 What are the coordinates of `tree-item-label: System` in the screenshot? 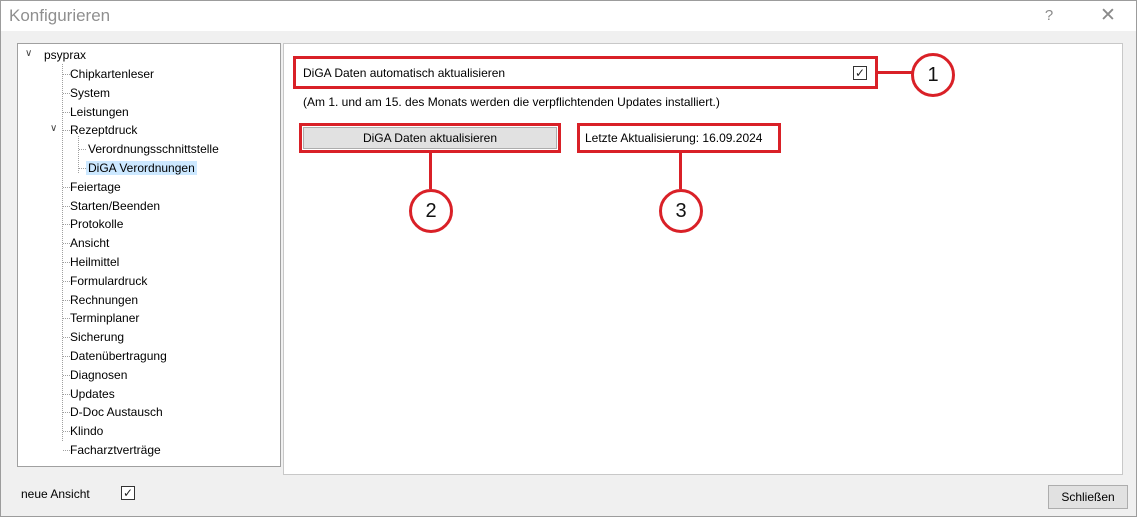 It's located at (90, 92).